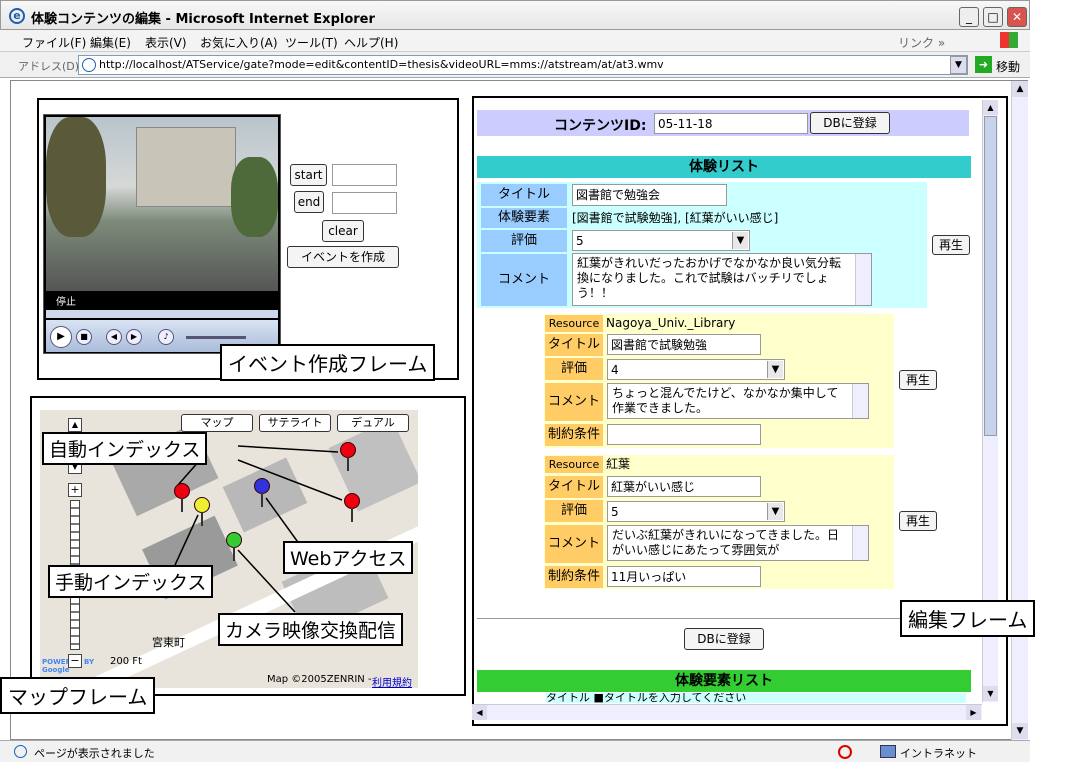 This screenshot has width=1070, height=766. Describe the element at coordinates (724, 681) in the screenshot. I see `element-list-header: 体験要素リスト` at that location.